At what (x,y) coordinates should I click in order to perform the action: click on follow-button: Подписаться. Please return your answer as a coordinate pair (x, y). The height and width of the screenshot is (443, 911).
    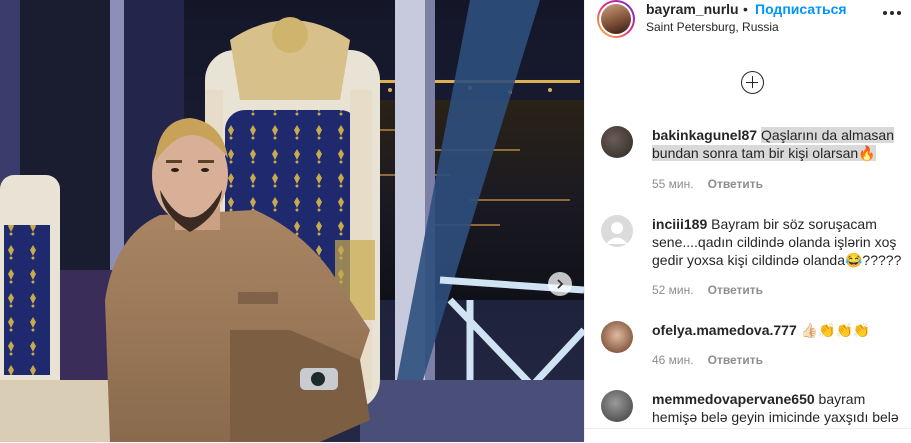
    Looking at the image, I should click on (801, 9).